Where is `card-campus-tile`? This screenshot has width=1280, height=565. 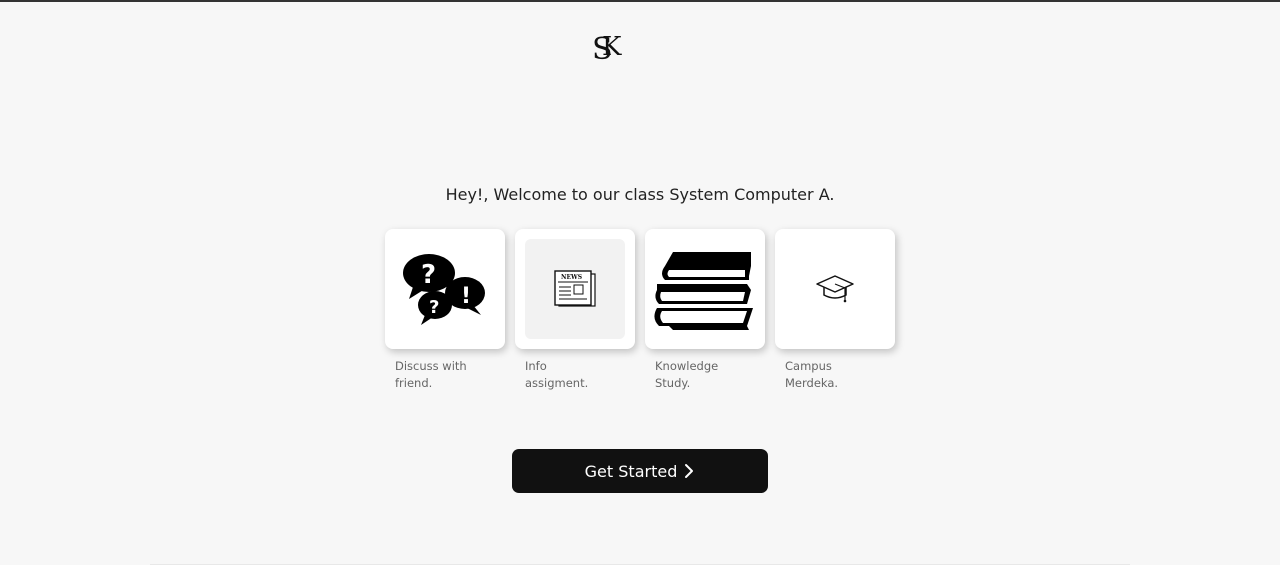
card-campus-tile is located at coordinates (835, 289).